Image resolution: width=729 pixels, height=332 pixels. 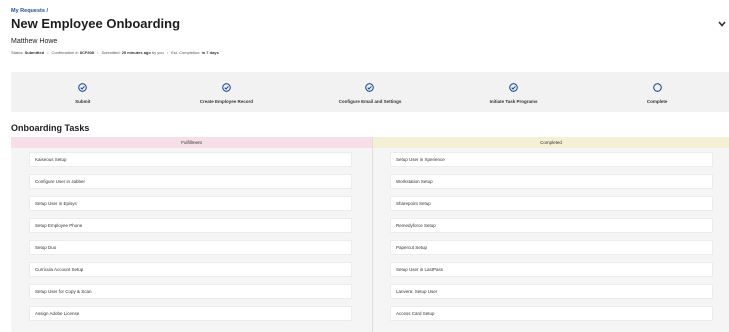 I want to click on chevron-down-icon, so click(x=722, y=24).